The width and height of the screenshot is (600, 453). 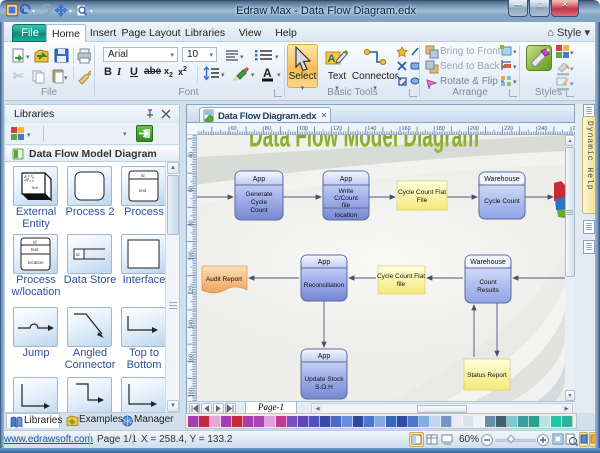 What do you see at coordinates (259, 202) in the screenshot?
I see `svg-text: Cycle` at bounding box center [259, 202].